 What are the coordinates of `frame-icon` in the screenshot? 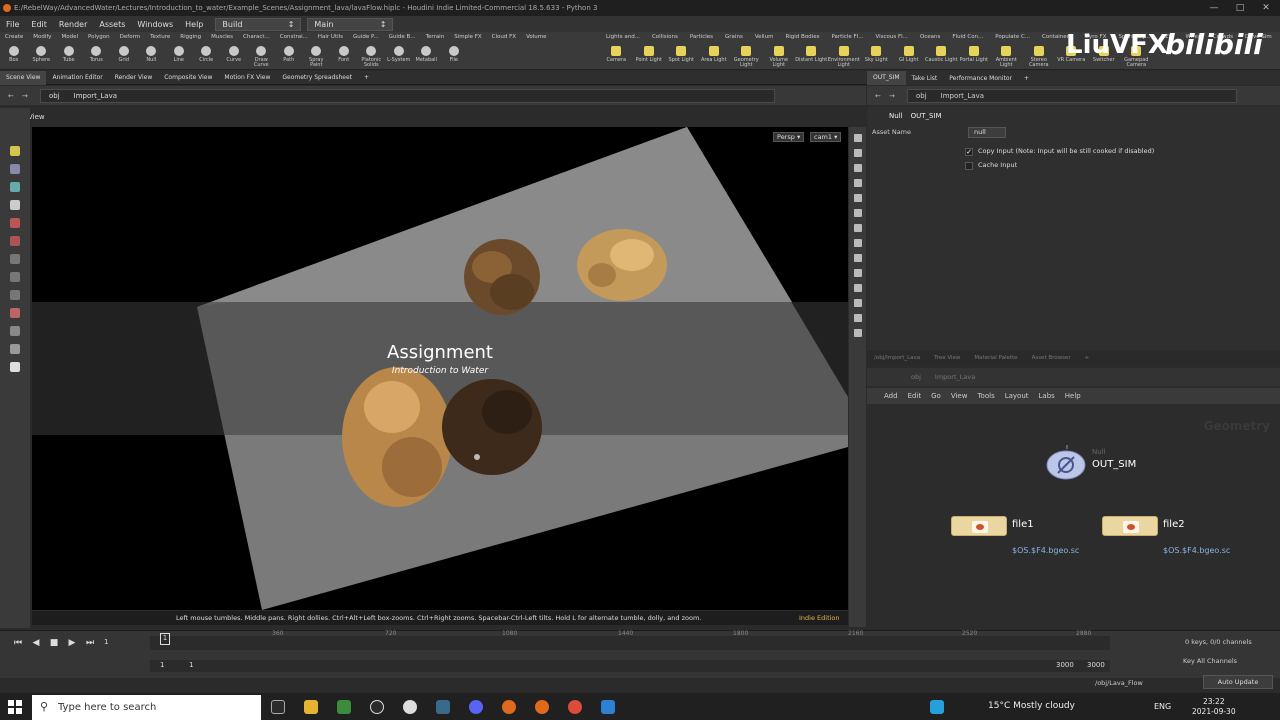 It's located at (857, 303).